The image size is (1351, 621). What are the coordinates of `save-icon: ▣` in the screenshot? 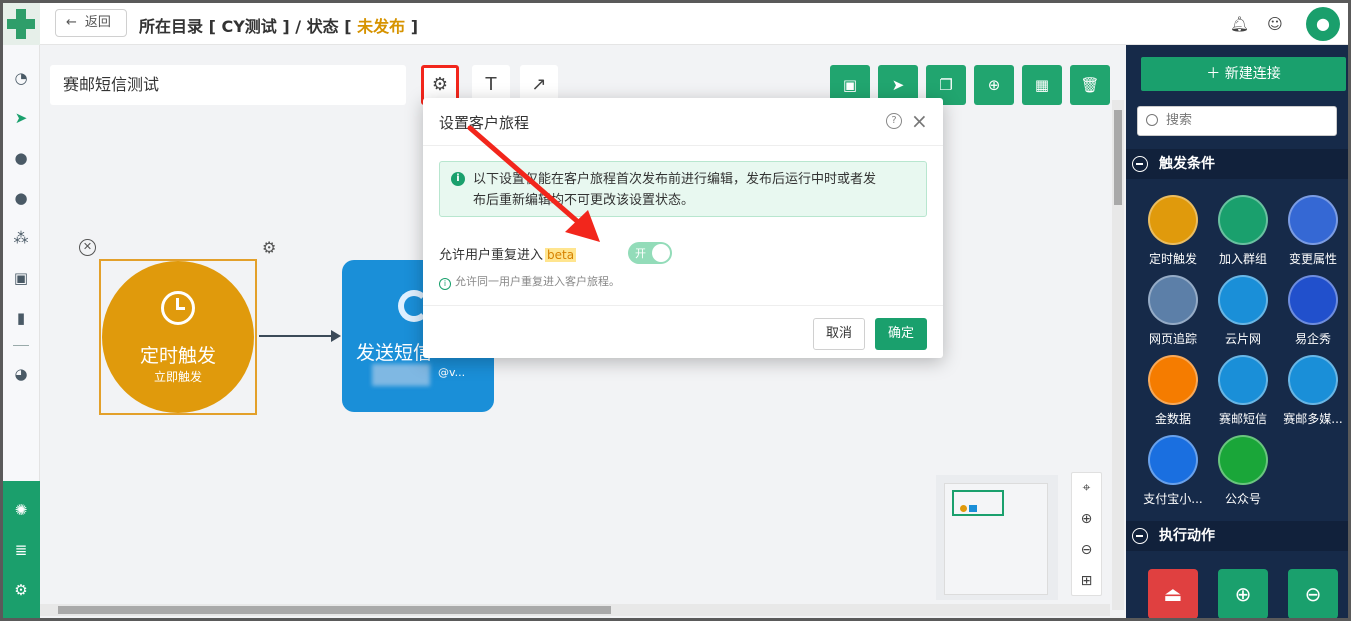 It's located at (850, 85).